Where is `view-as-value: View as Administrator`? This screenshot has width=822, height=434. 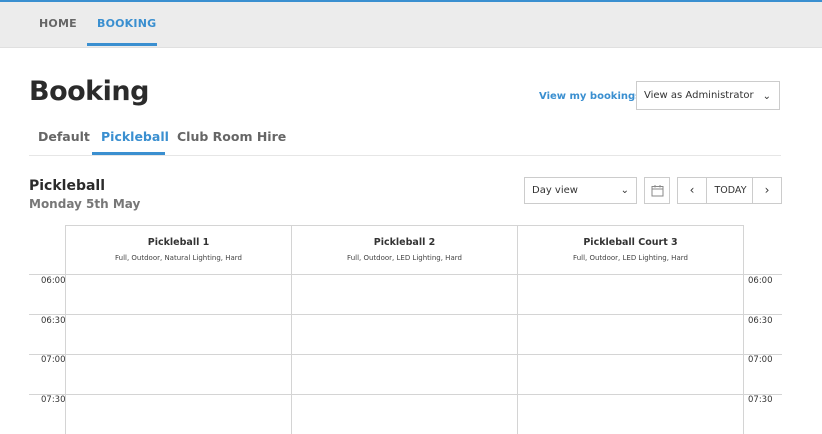 view-as-value: View as Administrator is located at coordinates (699, 95).